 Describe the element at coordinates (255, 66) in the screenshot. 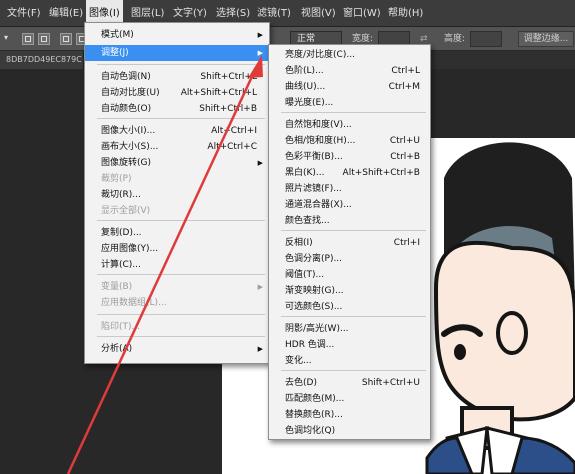

I see `arrow-head-icon` at that location.